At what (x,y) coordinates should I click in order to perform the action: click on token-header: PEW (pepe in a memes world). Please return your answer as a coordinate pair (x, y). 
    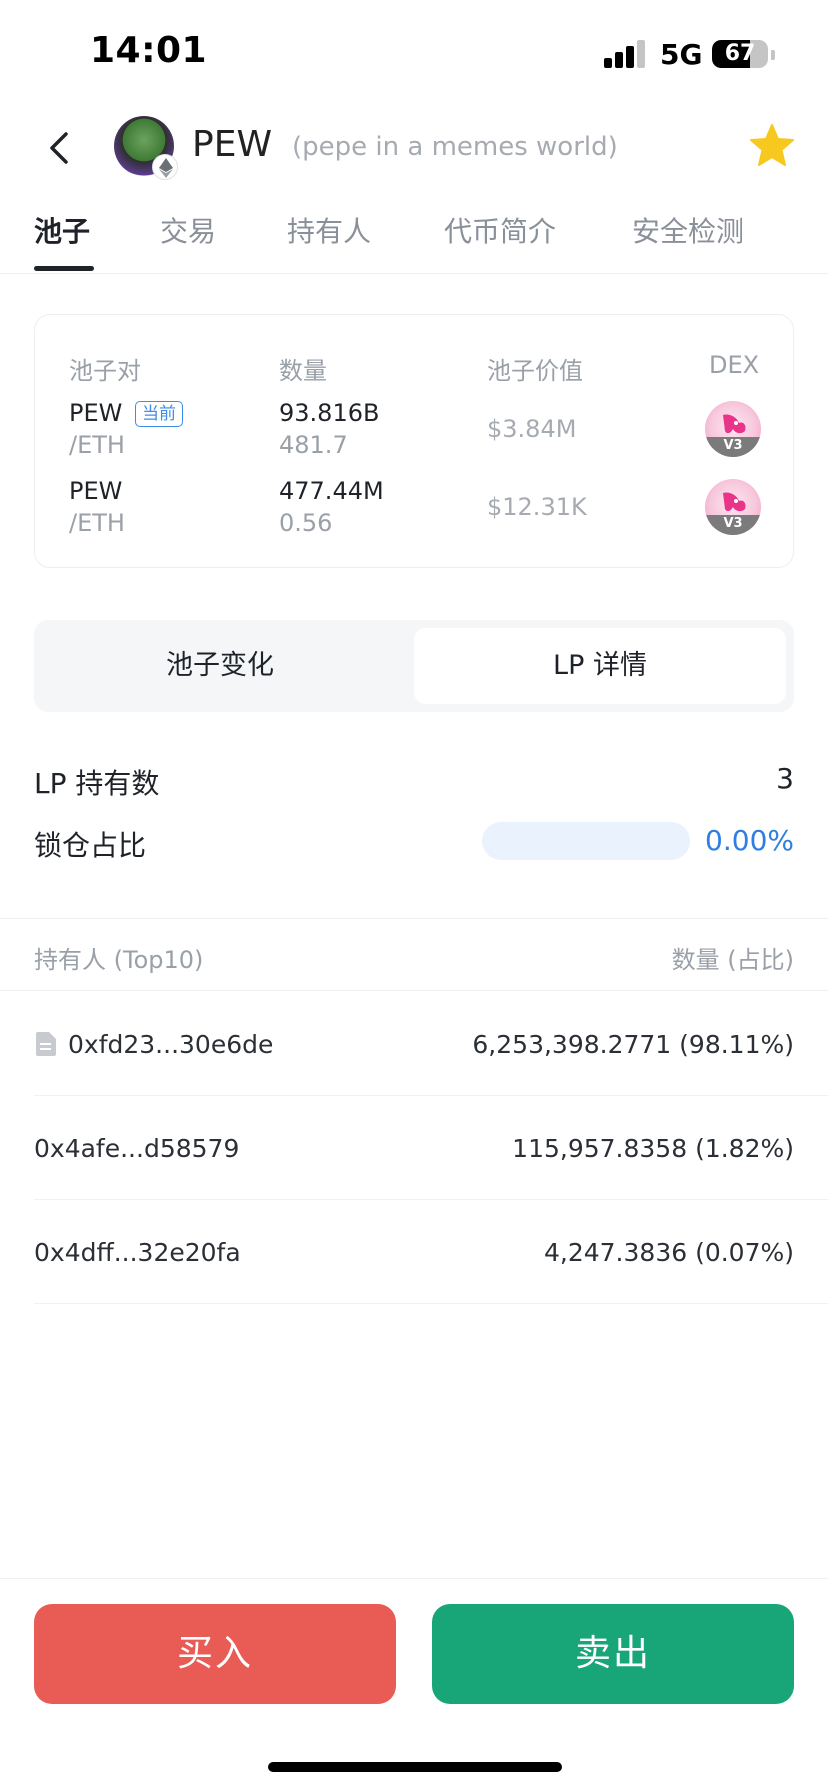
    Looking at the image, I should click on (414, 148).